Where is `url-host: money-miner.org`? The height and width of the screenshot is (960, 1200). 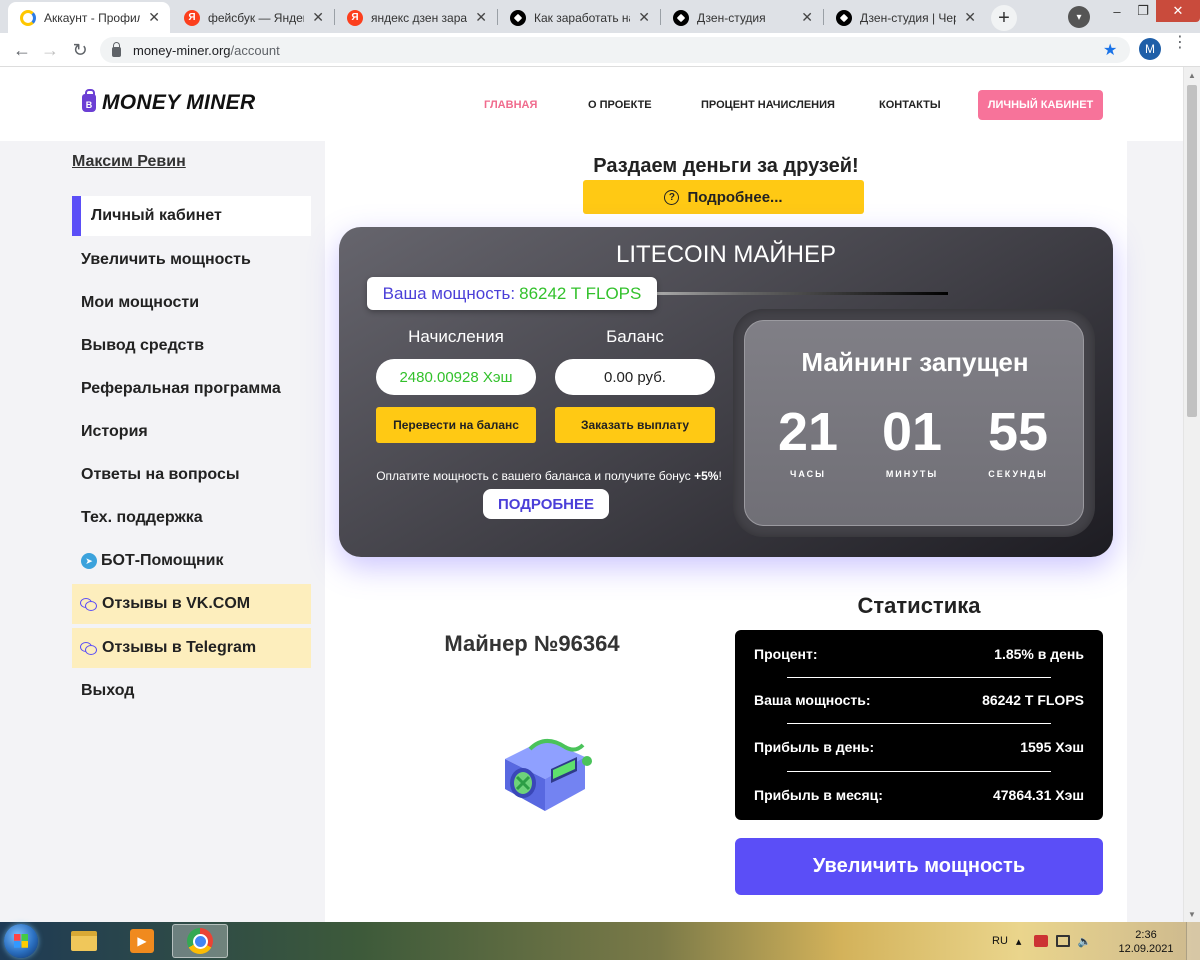
url-host: money-miner.org is located at coordinates (182, 50).